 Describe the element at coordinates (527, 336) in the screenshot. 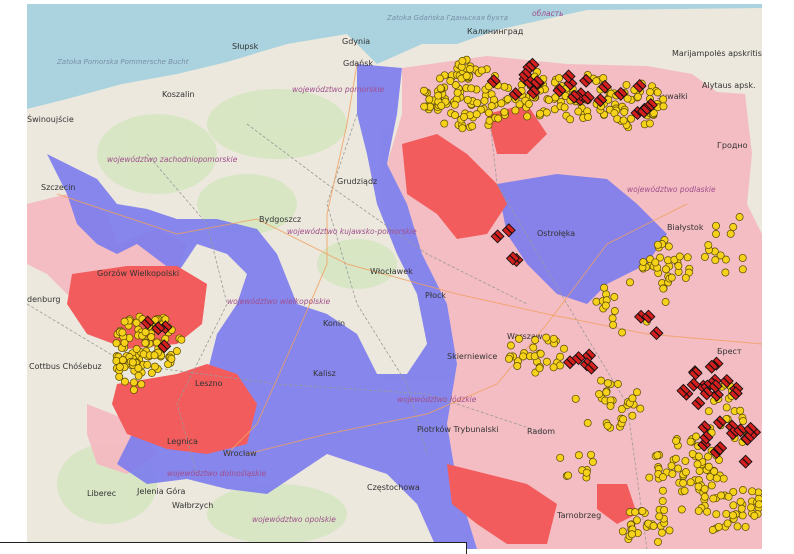

I see `city-warszawa: Warszawa` at that location.